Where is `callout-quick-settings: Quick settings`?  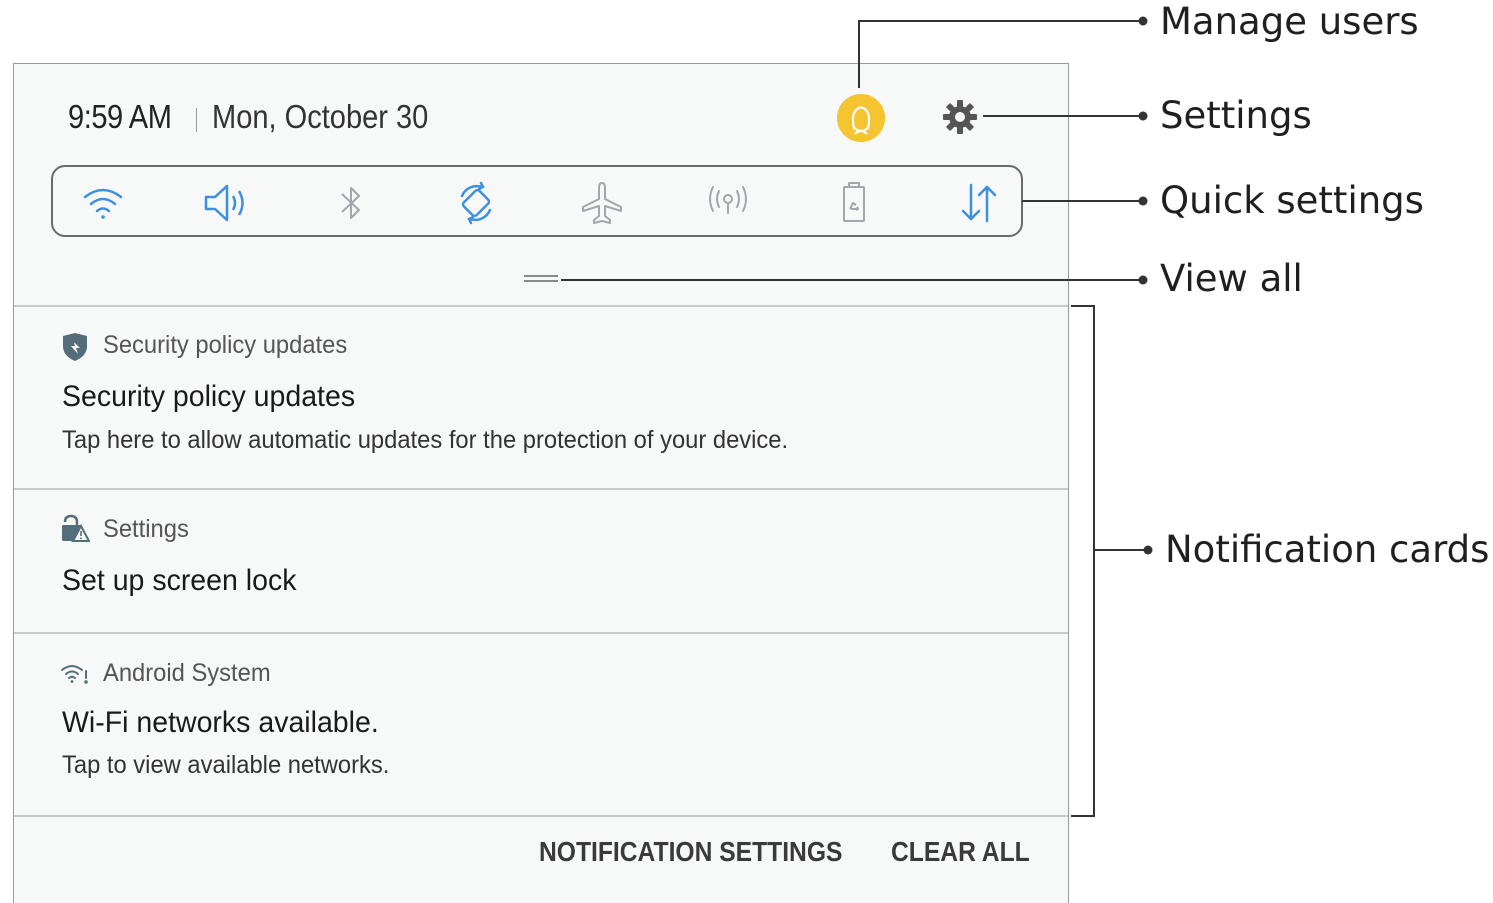 callout-quick-settings: Quick settings is located at coordinates (1292, 200).